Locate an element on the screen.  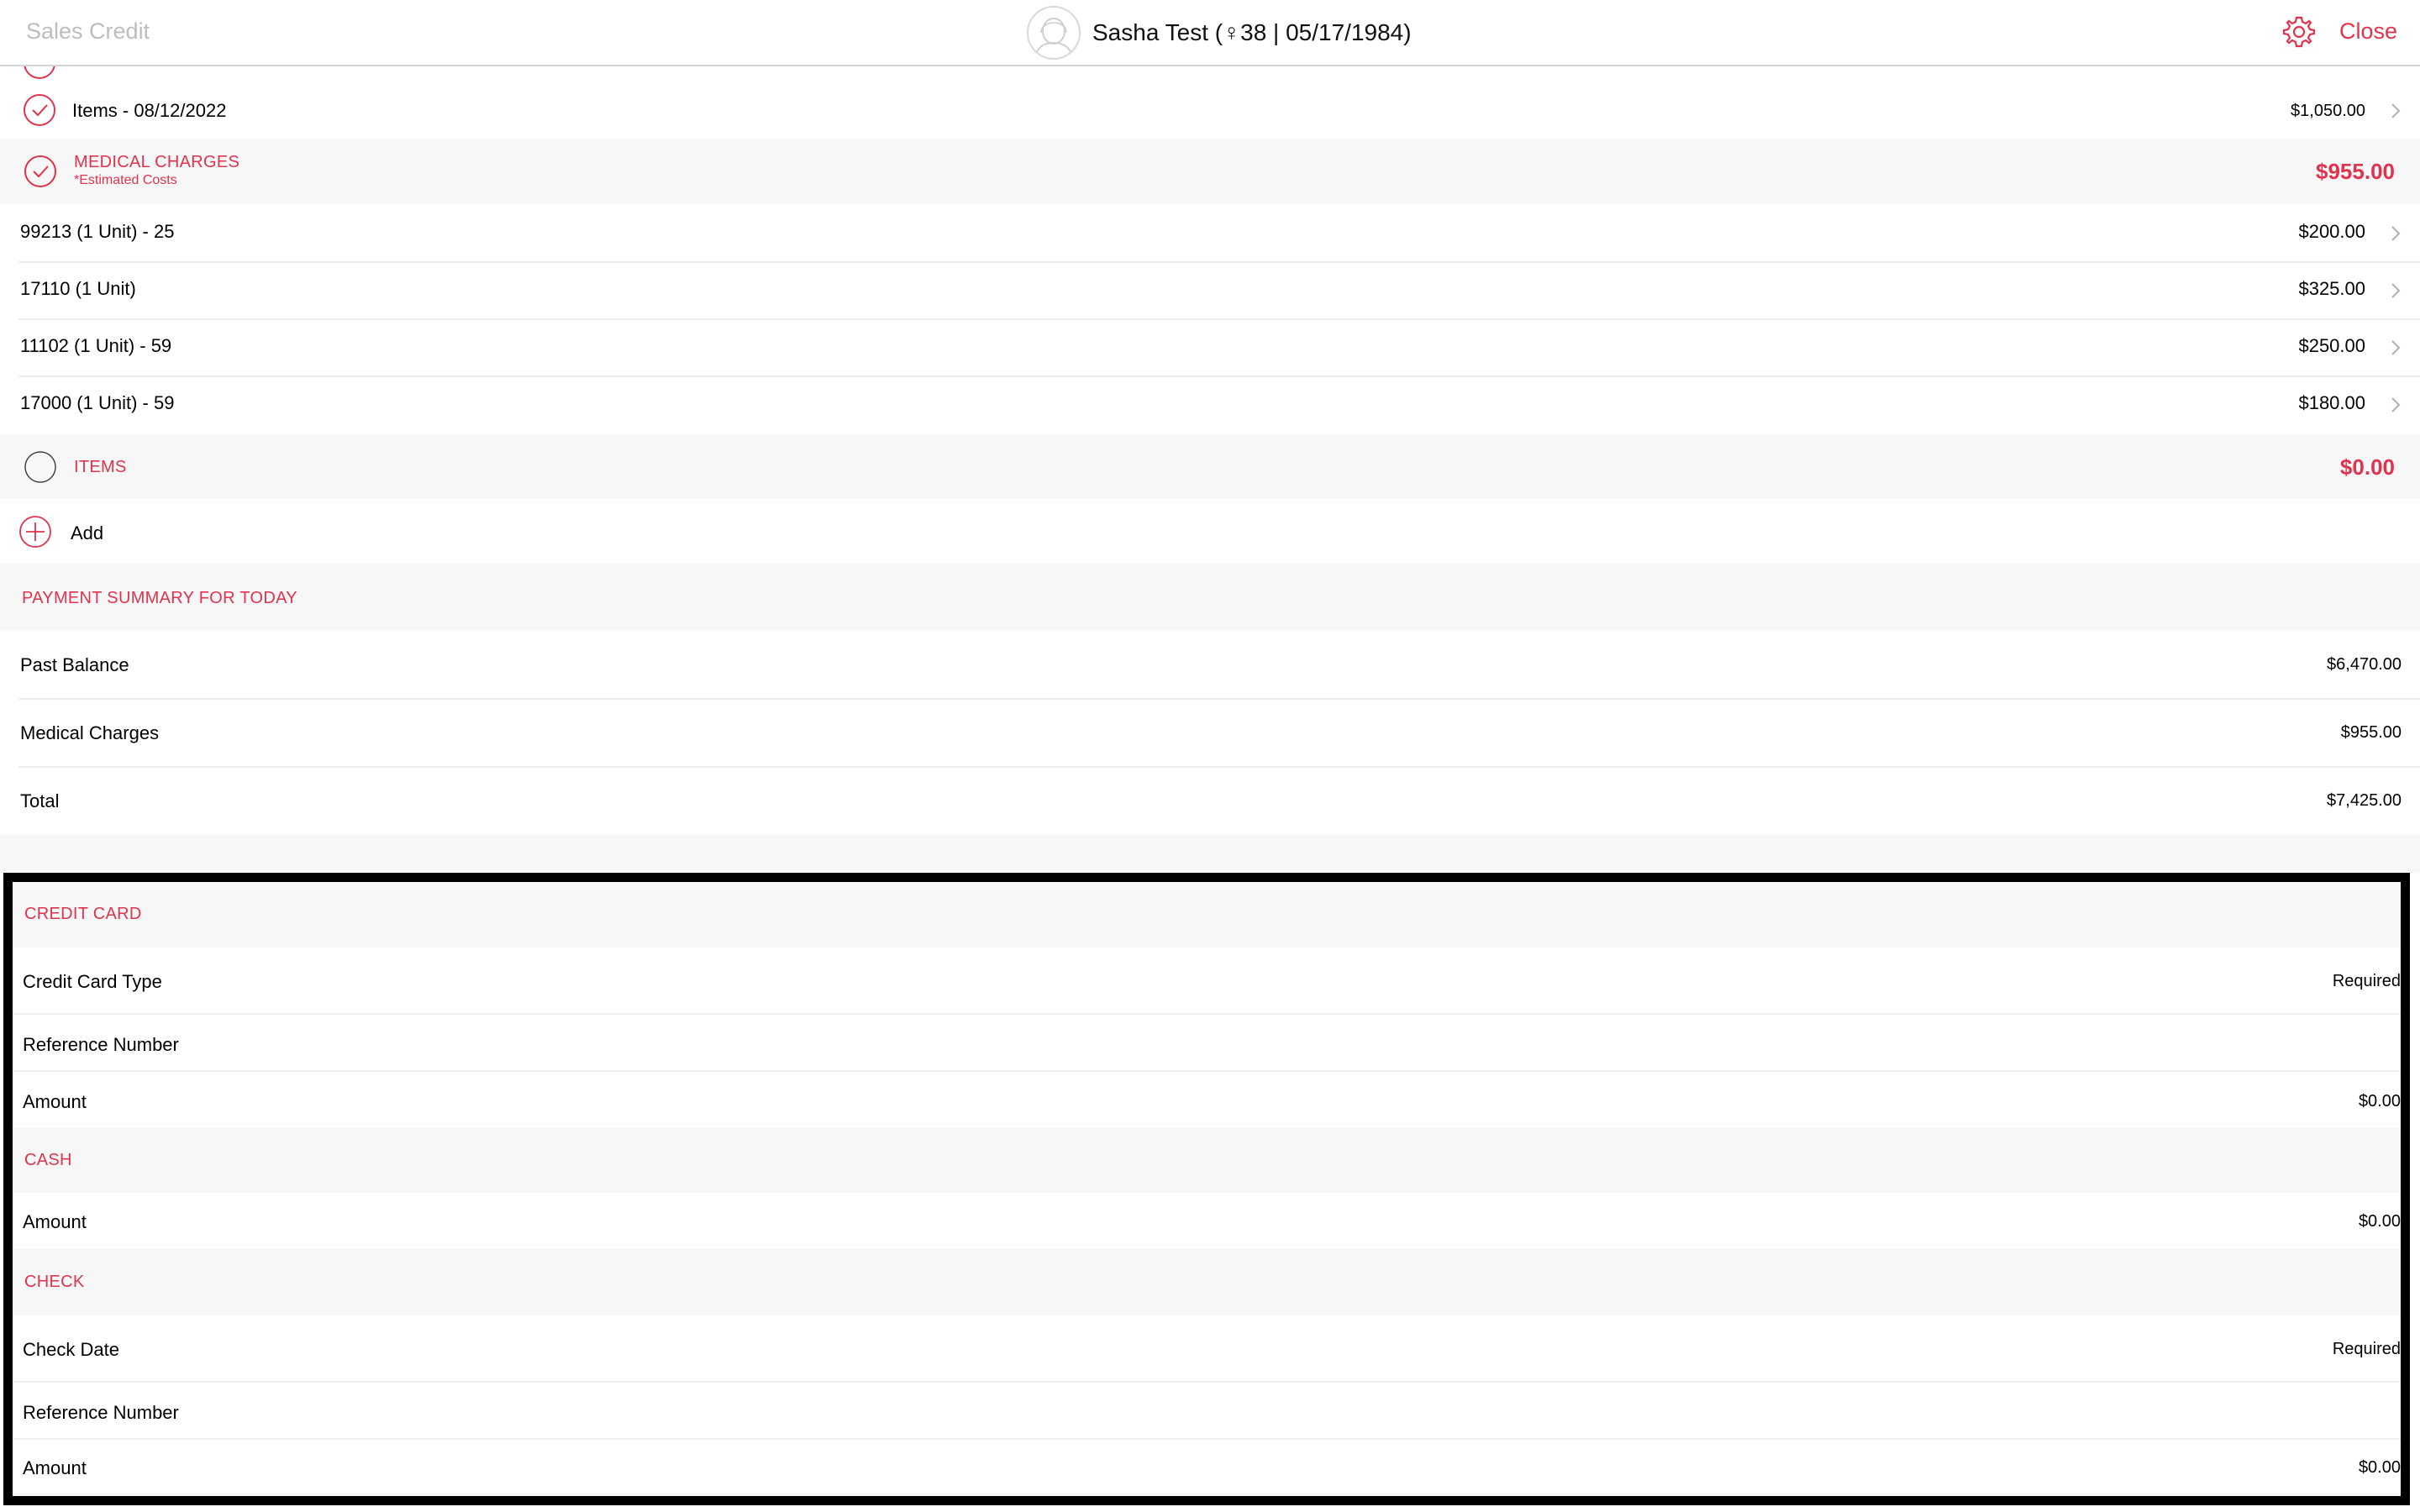
medical-charges-header: MEDICAL CHARGES *Estimated Costs $955.00 is located at coordinates (1210, 171).